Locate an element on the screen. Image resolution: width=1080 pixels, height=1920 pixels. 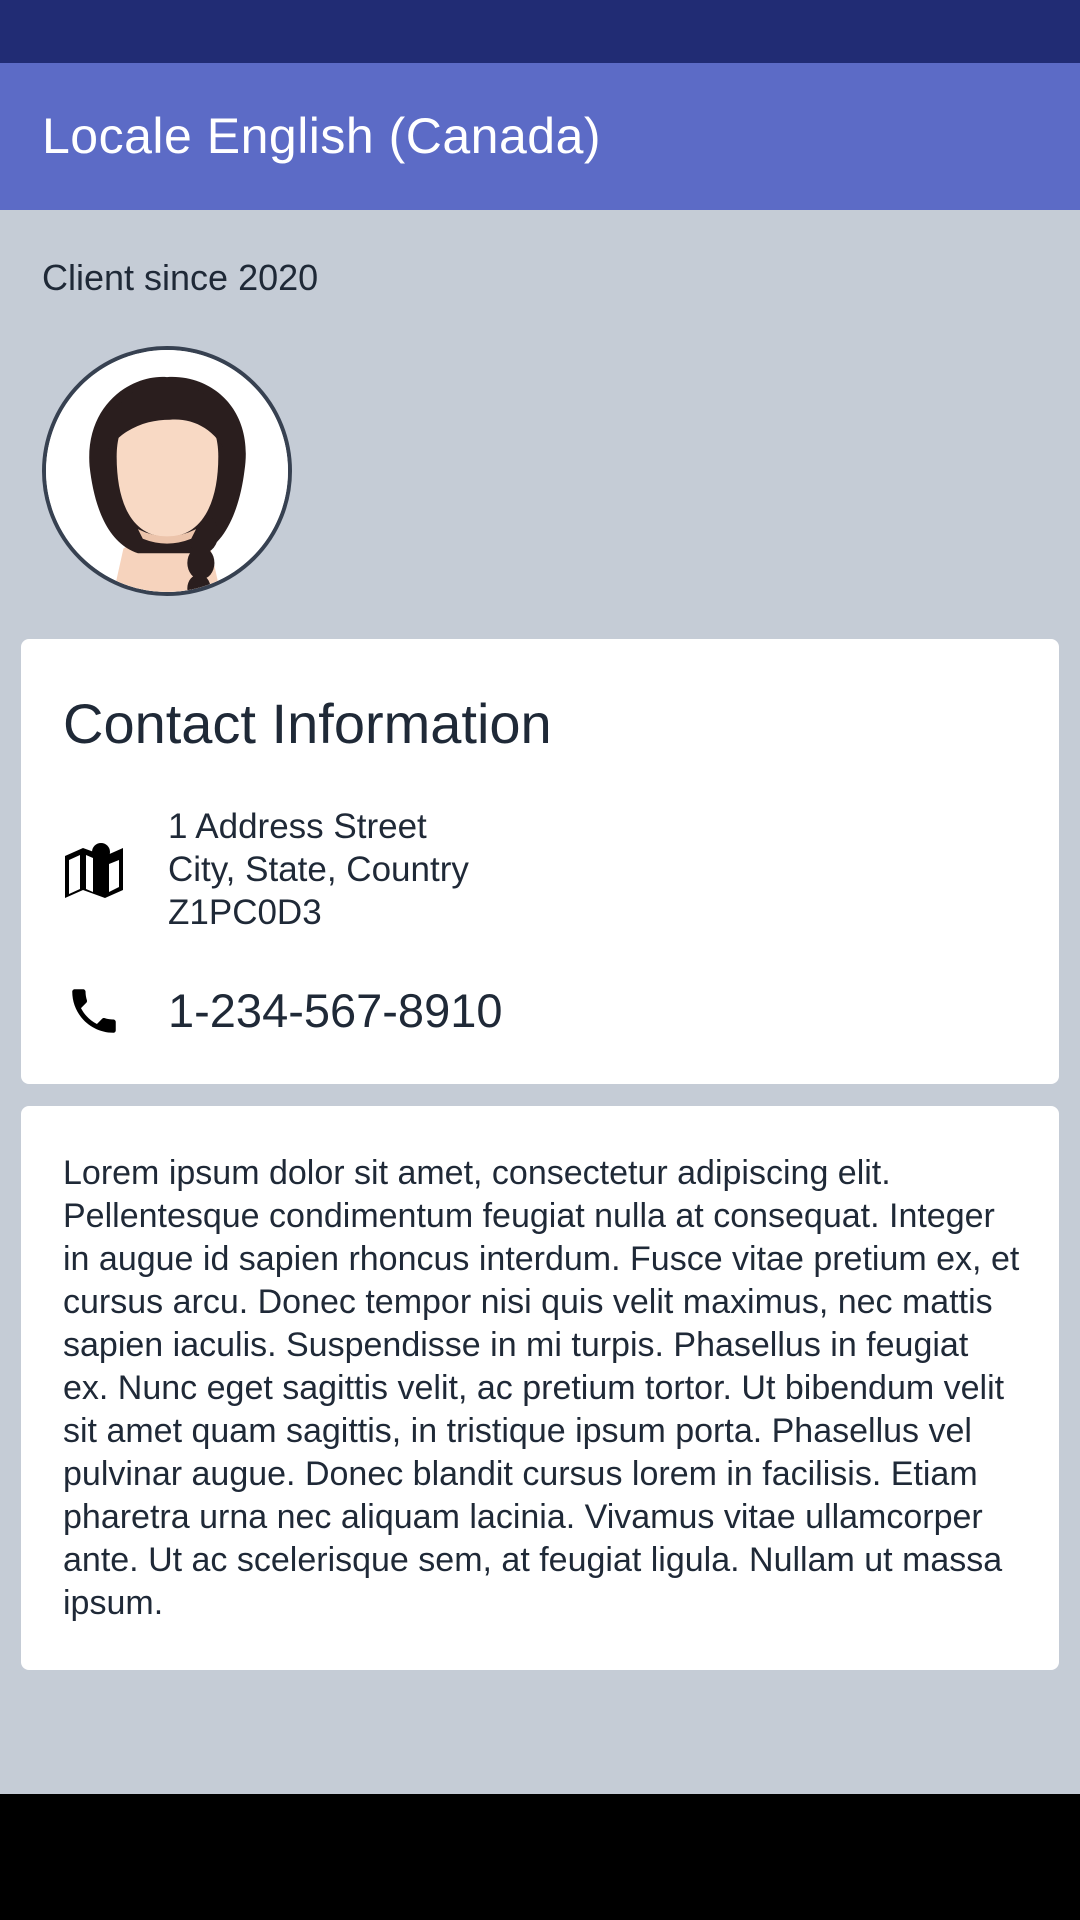
client-since-label: Client since 2020 is located at coordinates (180, 277).